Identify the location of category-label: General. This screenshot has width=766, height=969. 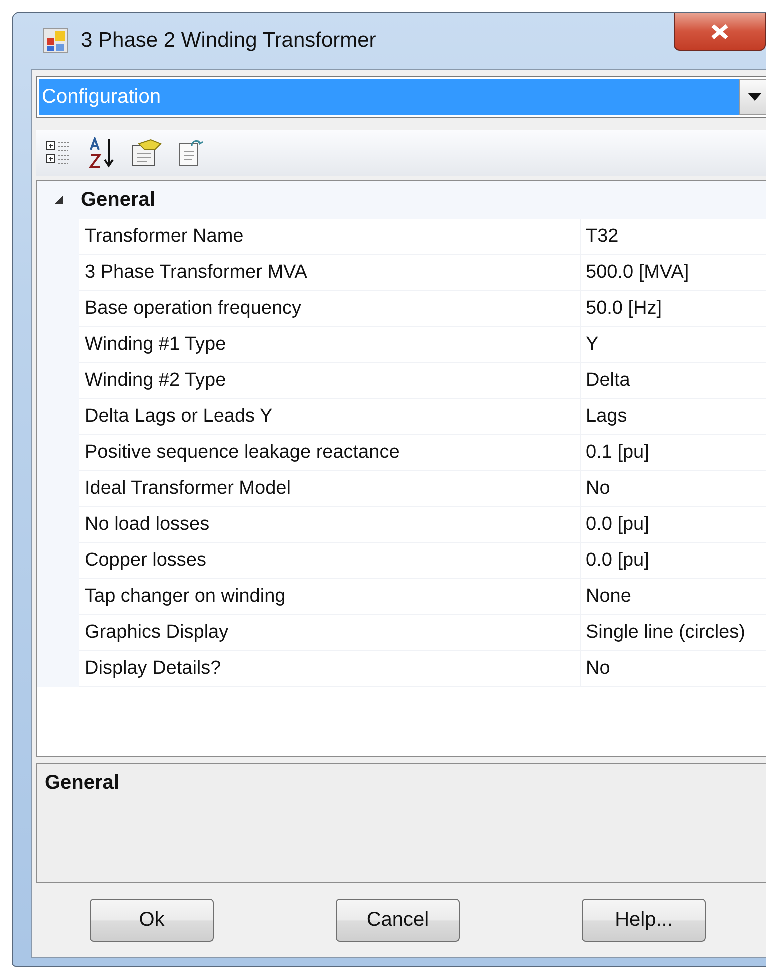
(118, 200).